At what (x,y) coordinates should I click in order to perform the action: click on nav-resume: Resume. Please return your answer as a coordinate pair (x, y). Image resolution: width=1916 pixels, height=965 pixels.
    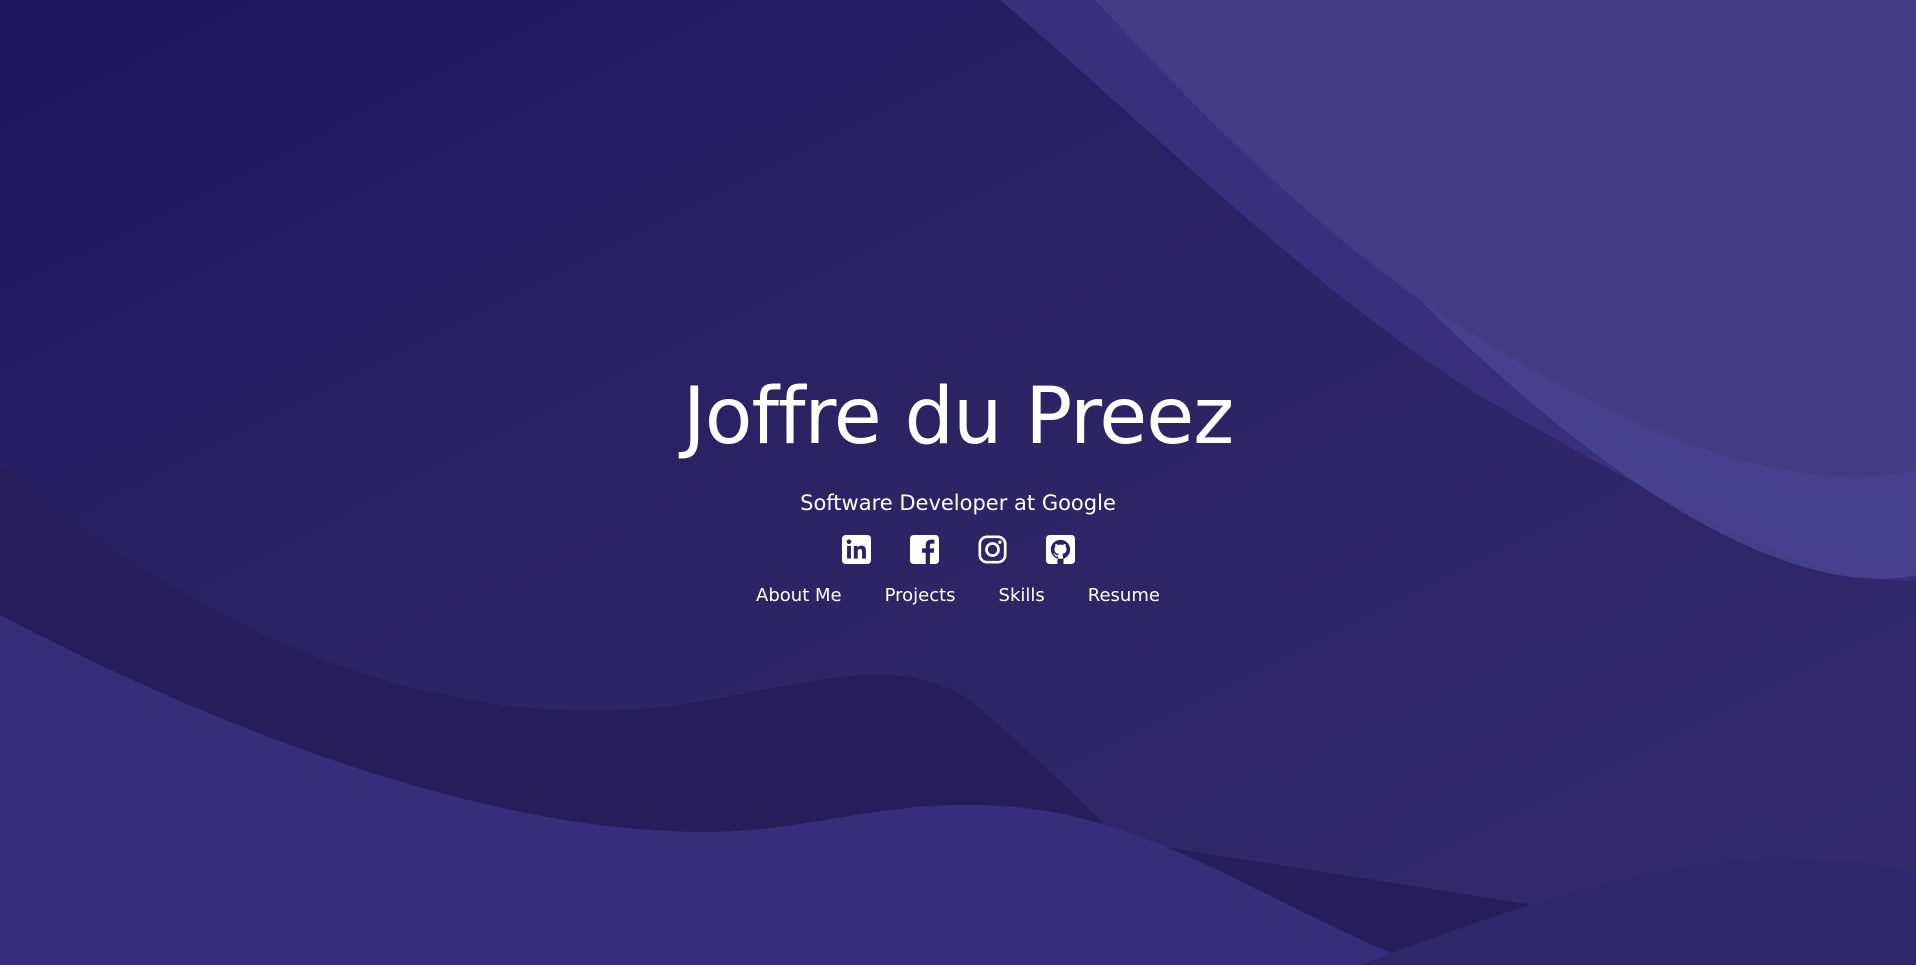
    Looking at the image, I should click on (1124, 596).